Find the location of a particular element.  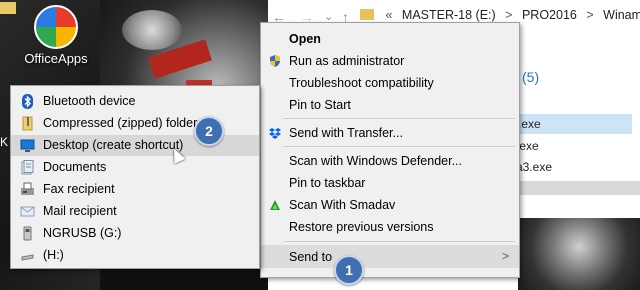

fax-icon is located at coordinates (28, 189).